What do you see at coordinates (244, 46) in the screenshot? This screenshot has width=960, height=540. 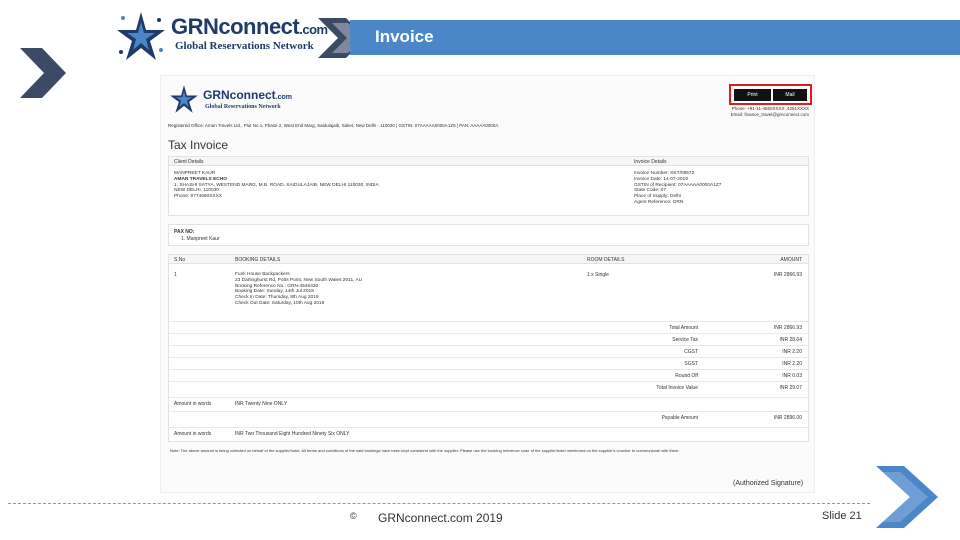 I see `logo-subtitle: Global Reservations Network` at bounding box center [244, 46].